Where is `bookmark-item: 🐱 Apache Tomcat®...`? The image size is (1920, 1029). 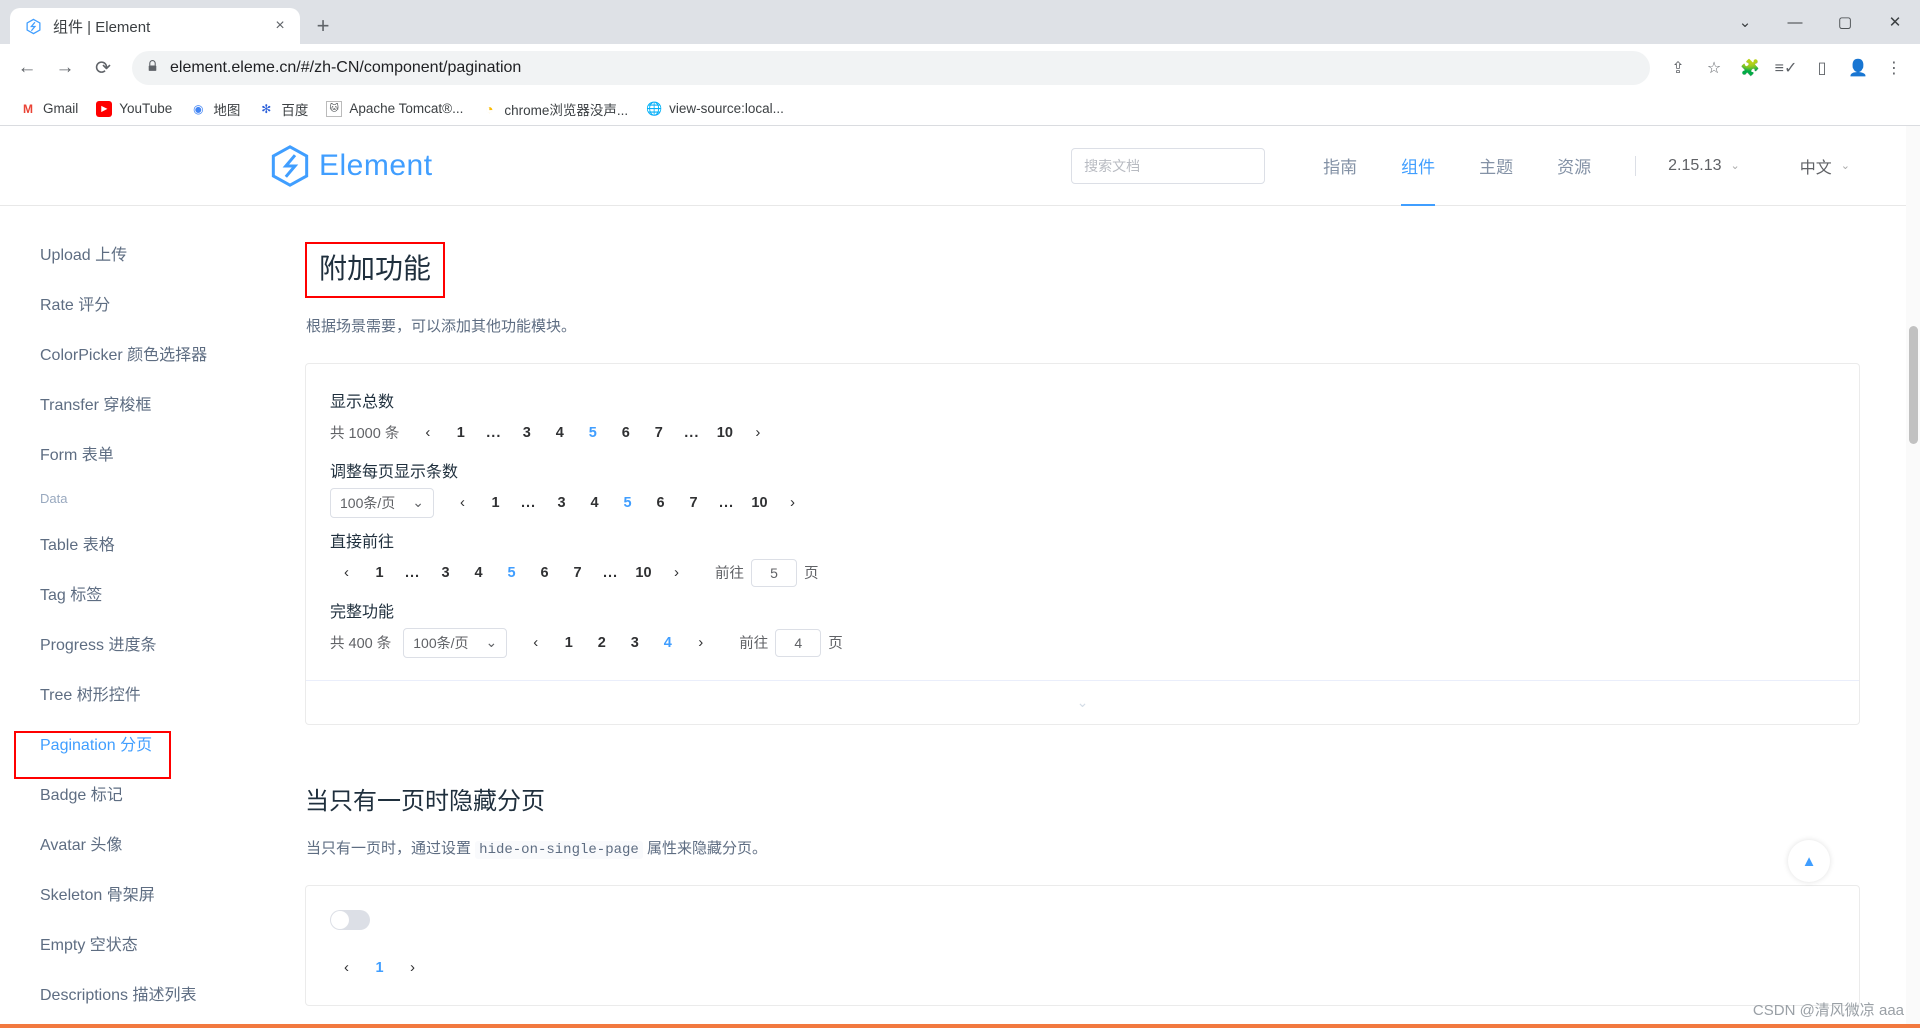 bookmark-item: 🐱 Apache Tomcat®... is located at coordinates (394, 109).